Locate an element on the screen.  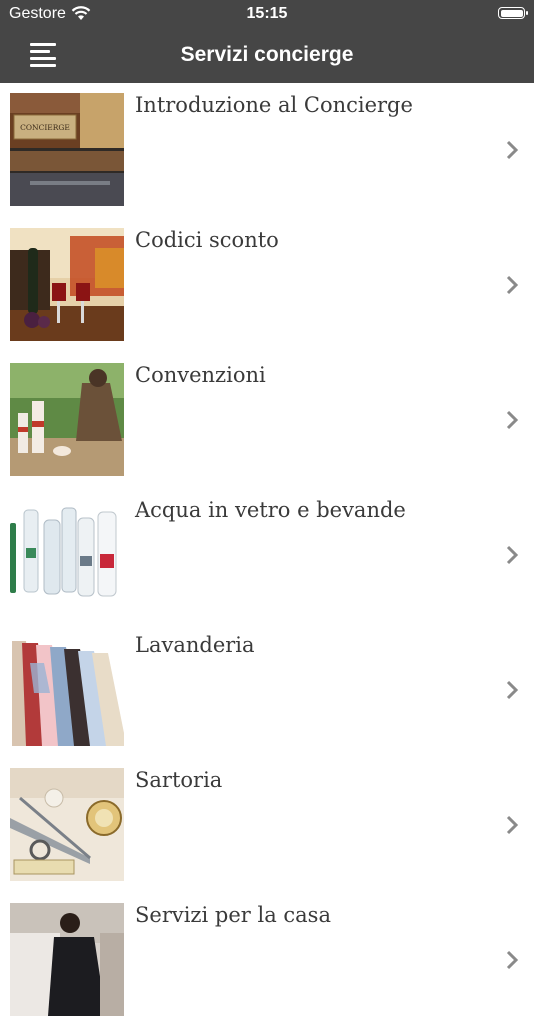
list-item-label: Lavanderia is located at coordinates (195, 645).